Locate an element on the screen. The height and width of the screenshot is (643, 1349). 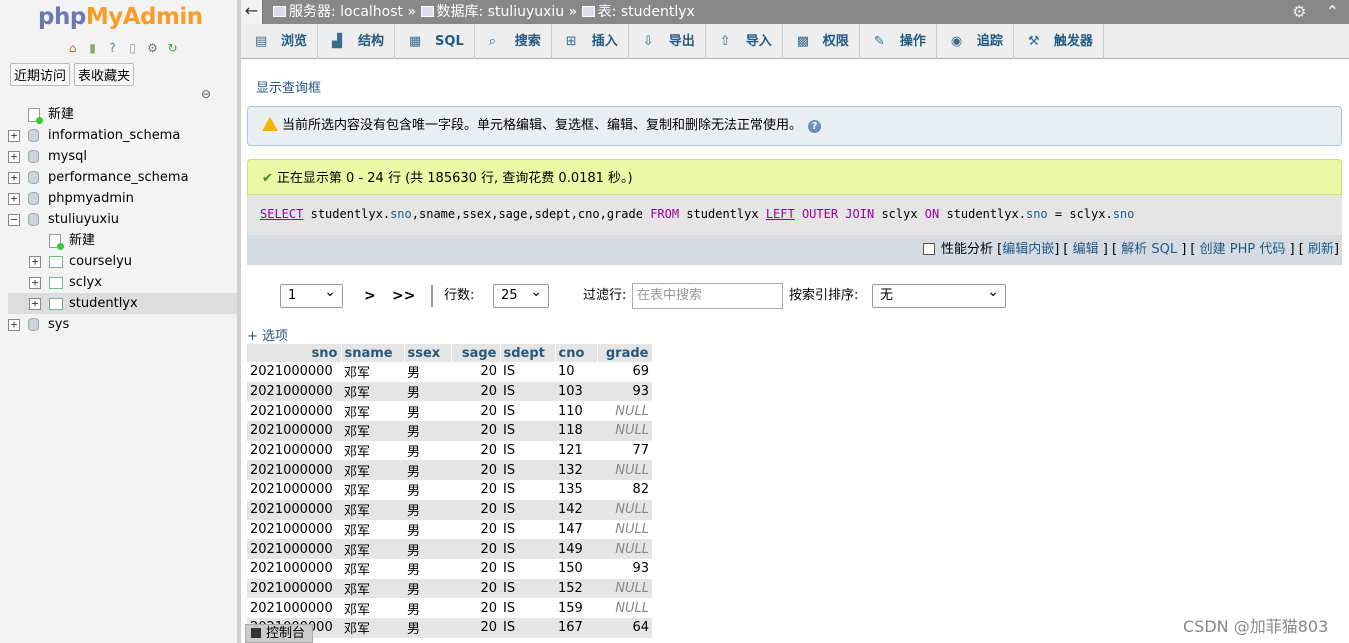
last-page-button: >> is located at coordinates (403, 296).